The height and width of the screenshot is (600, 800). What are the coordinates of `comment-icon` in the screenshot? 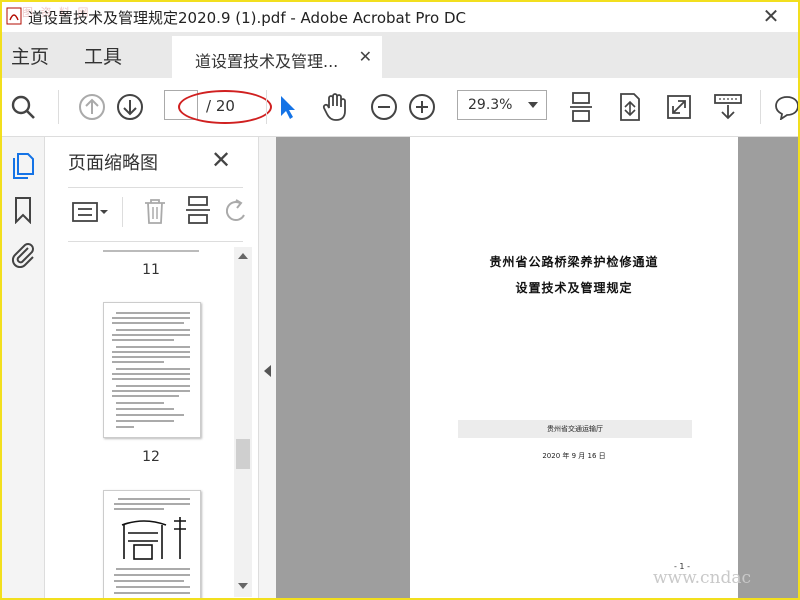 It's located at (787, 108).